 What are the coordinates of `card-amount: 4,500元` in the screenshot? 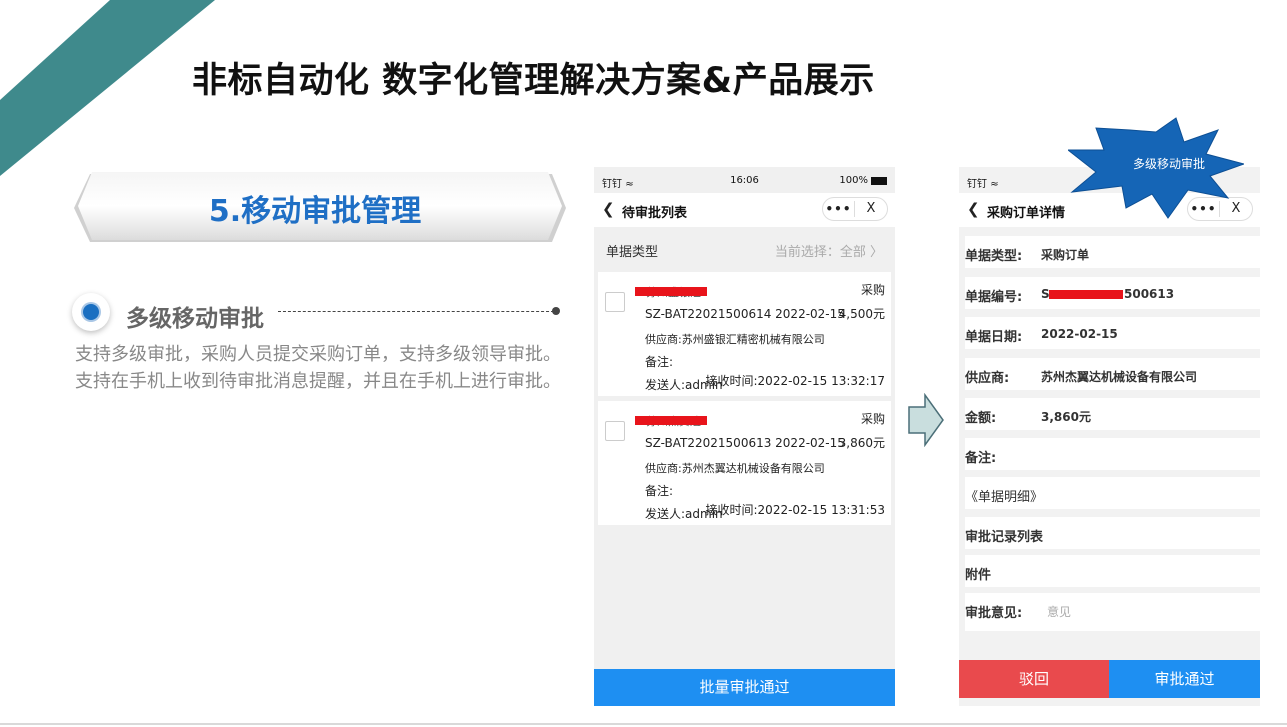 It's located at (861, 314).